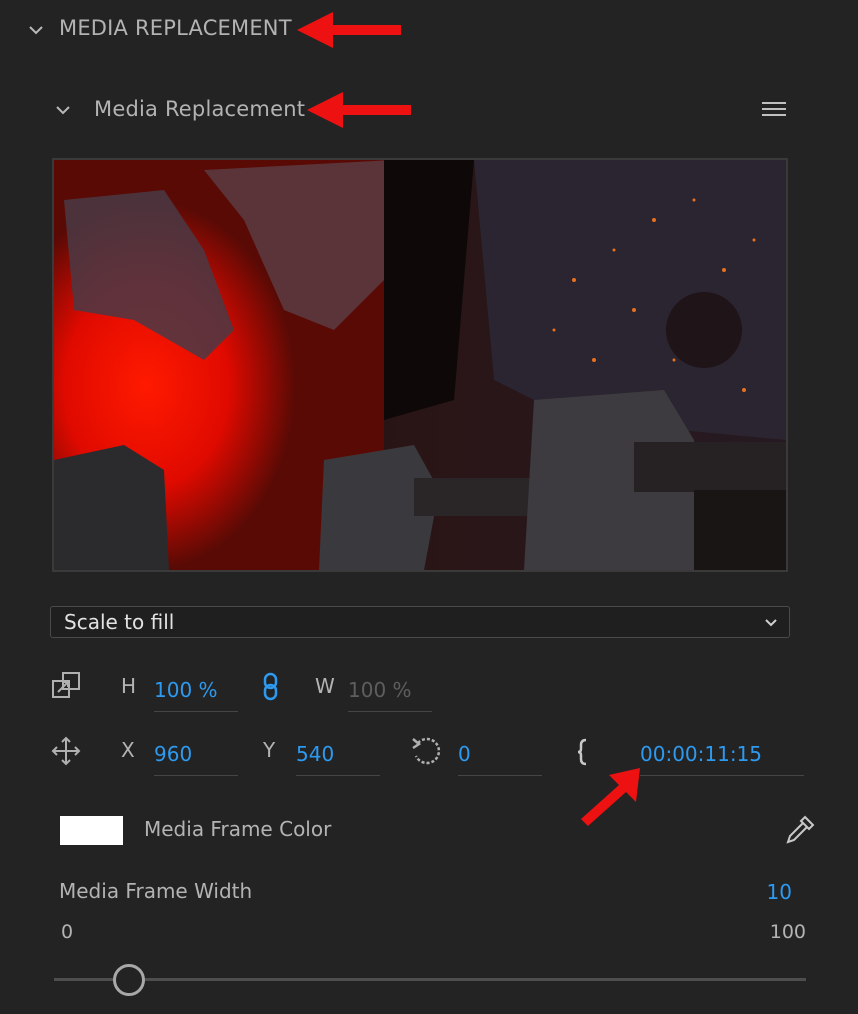 This screenshot has height=1014, width=858. Describe the element at coordinates (430, 979) in the screenshot. I see `frame-width-slider-track` at that location.